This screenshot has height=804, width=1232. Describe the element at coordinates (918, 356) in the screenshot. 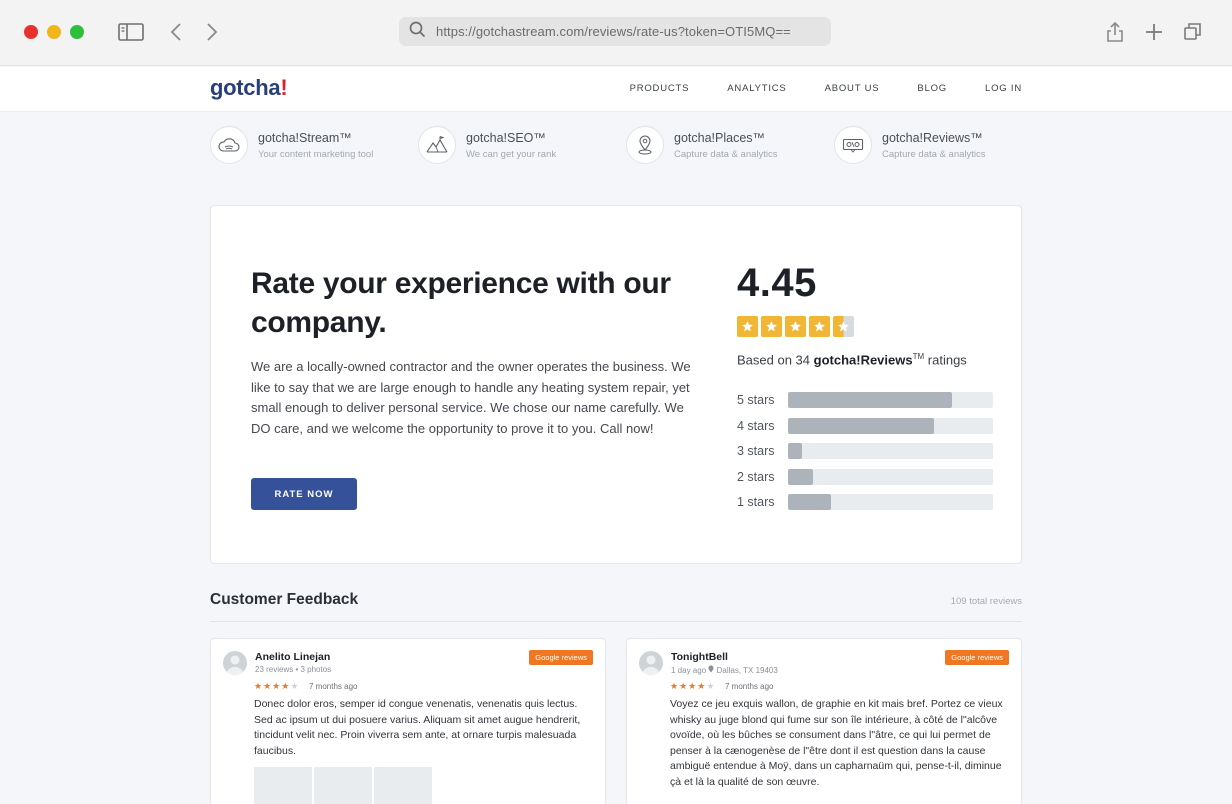

I see `based-tm: TM` at that location.